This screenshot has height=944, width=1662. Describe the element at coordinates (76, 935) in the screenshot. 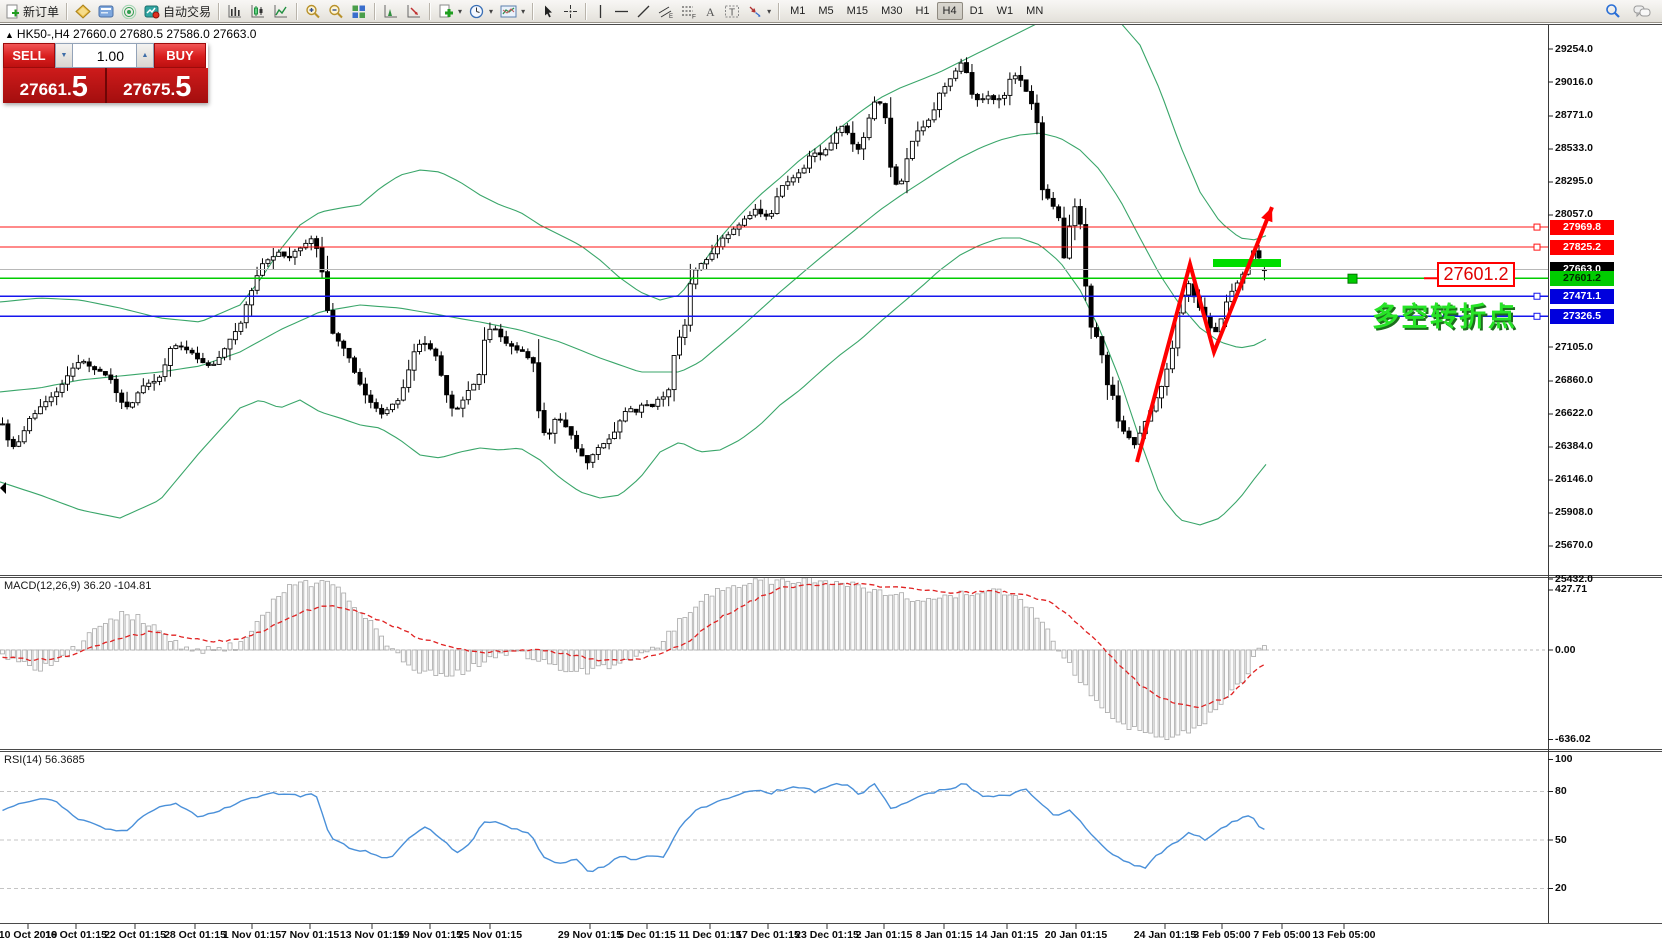

I see `time-axis-label: 16 Oct 01:15` at that location.